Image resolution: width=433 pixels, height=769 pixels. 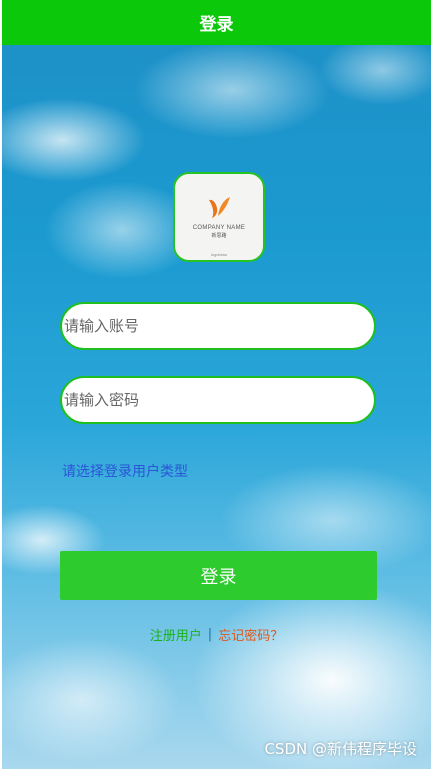 I want to click on logo-tagline: logoboss, so click(x=218, y=254).